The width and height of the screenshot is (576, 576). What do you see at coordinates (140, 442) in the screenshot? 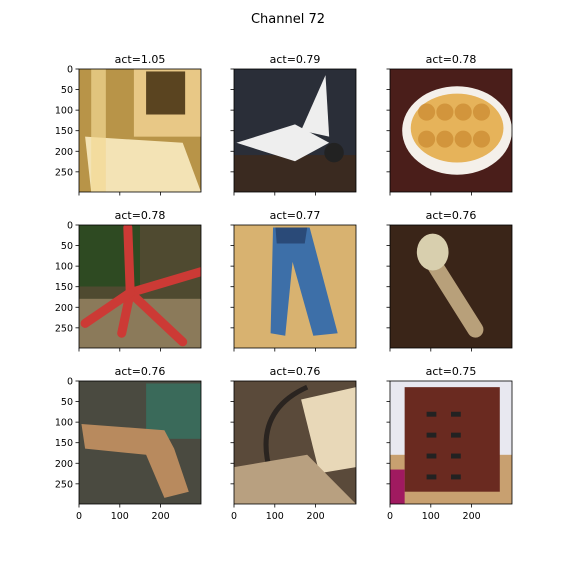
I see `wooden-object-workshop-photo` at bounding box center [140, 442].